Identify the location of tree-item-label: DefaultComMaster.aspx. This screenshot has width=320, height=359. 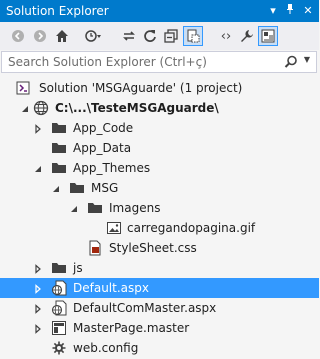
(145, 308).